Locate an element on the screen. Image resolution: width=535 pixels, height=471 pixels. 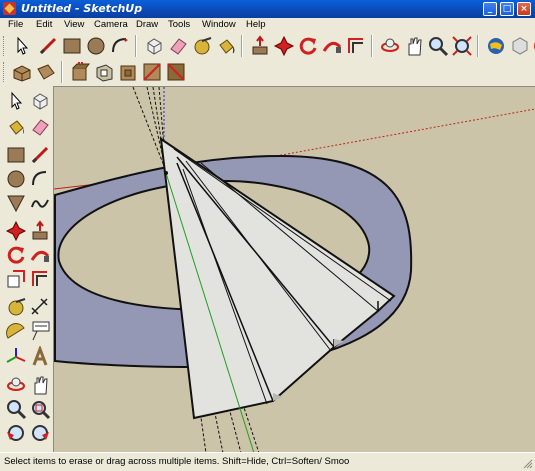
zoom-extents-icon is located at coordinates (462, 46).